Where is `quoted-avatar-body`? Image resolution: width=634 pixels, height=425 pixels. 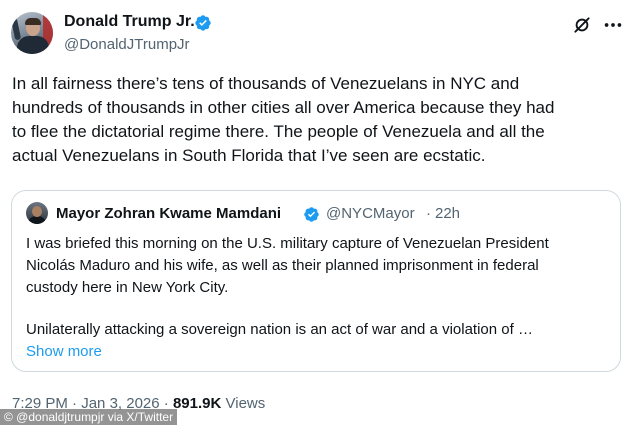
quoted-avatar-body is located at coordinates (37, 220).